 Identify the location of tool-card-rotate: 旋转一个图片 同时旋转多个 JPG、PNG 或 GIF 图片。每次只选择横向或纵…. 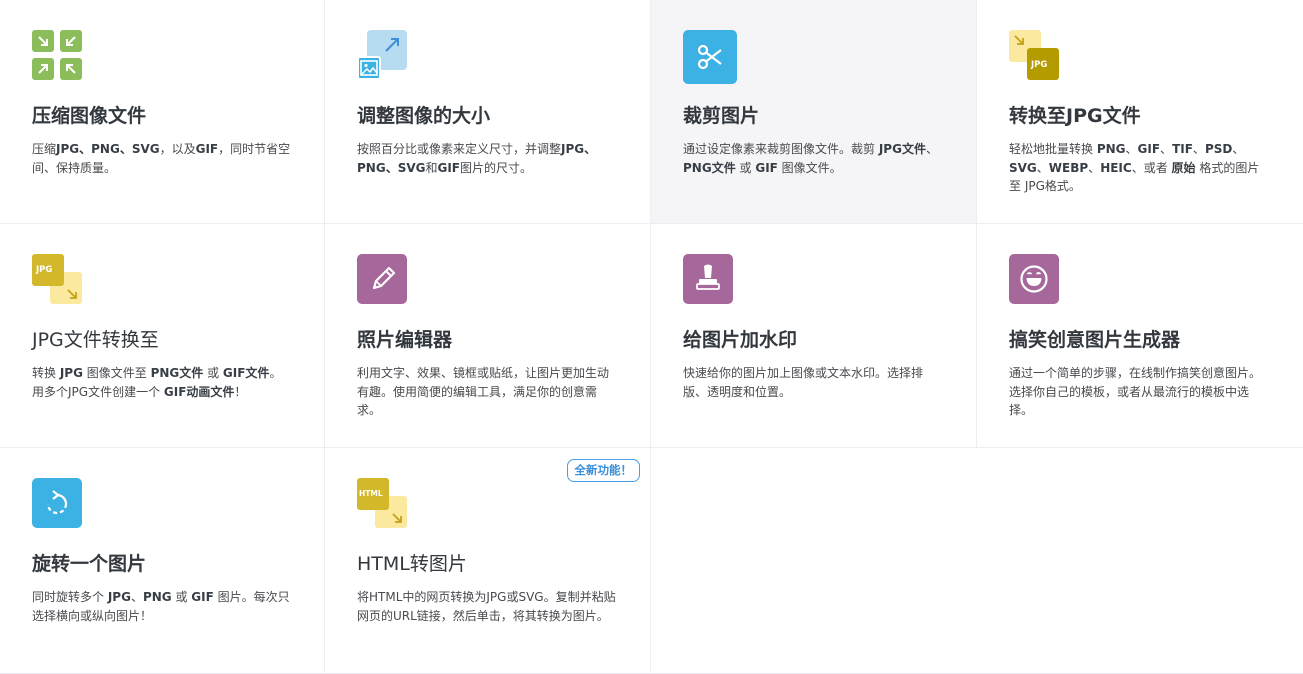
(162, 560).